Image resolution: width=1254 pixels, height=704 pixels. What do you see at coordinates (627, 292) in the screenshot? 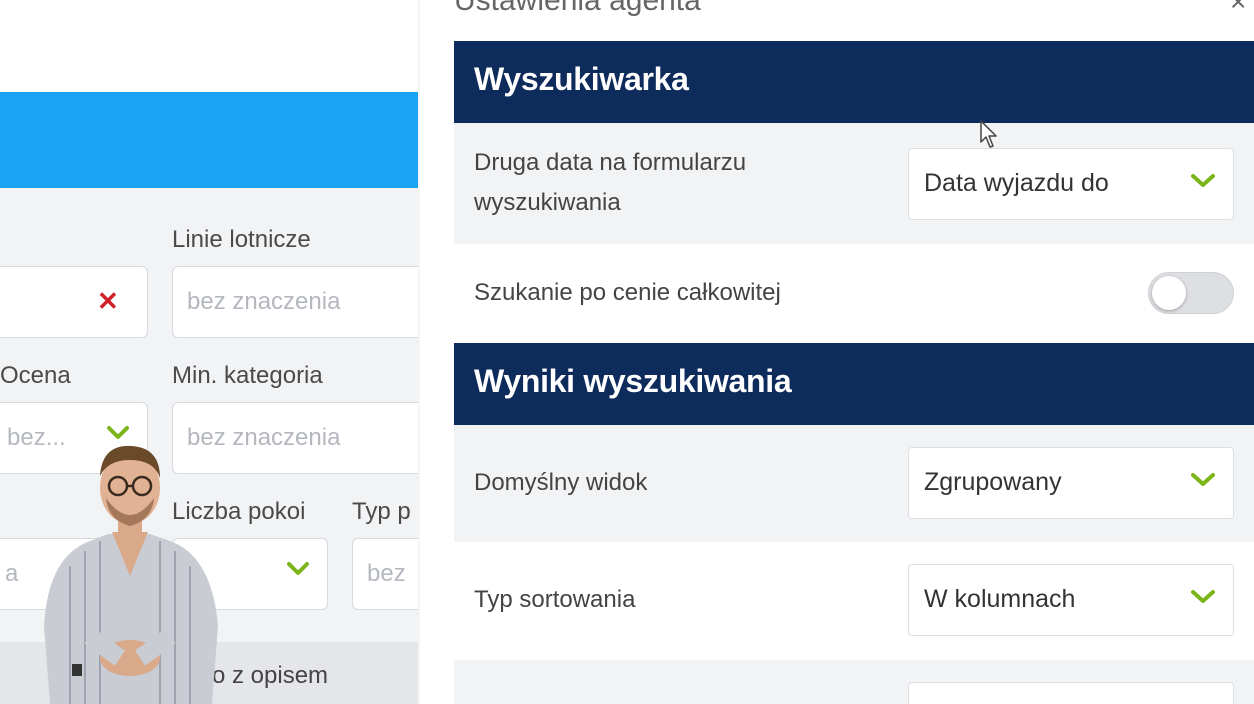
I see `total-price-label: Szukanie po cenie całkowitej` at bounding box center [627, 292].